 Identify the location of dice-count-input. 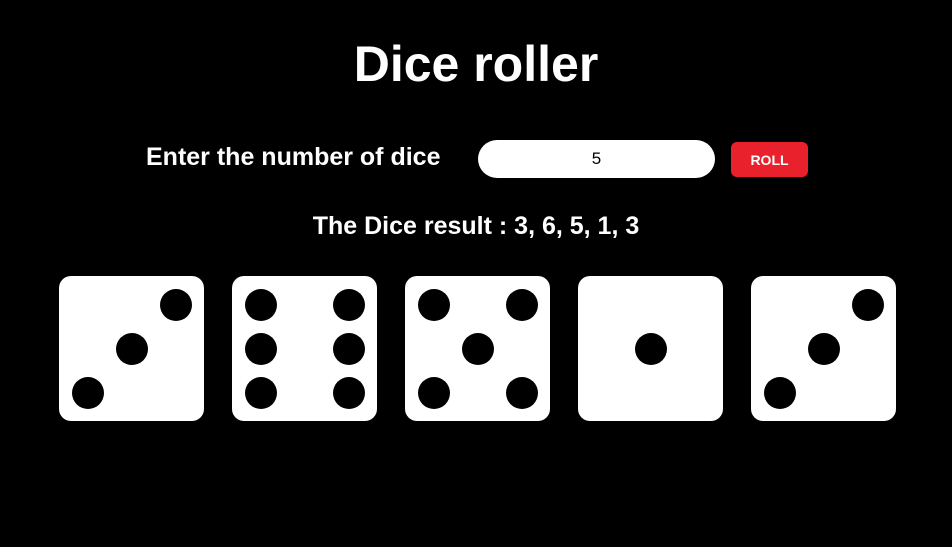
(596, 159).